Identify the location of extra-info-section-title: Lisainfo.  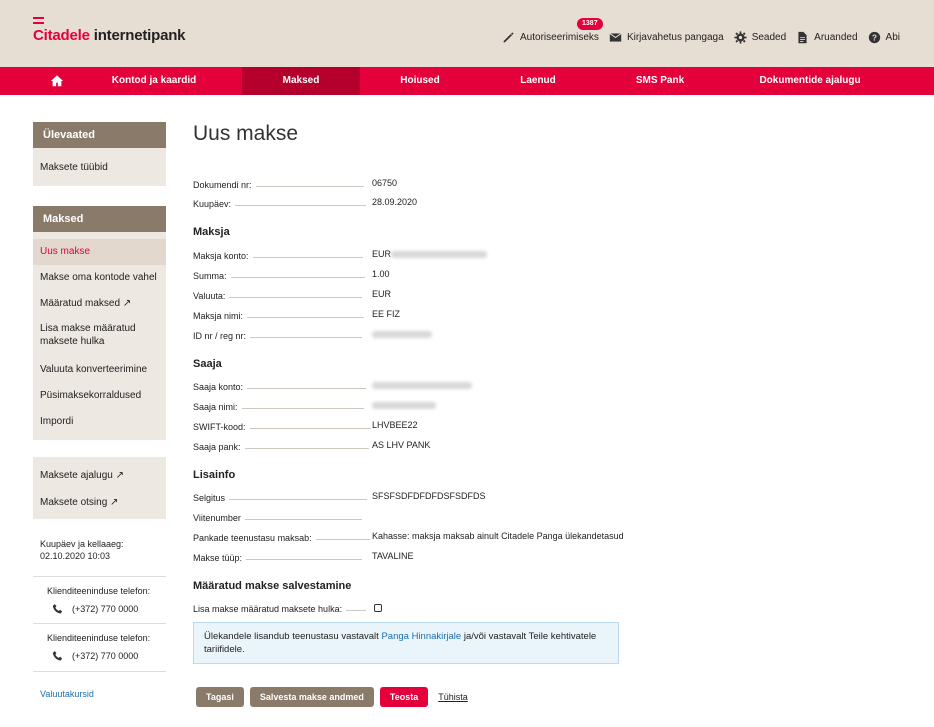
(214, 475).